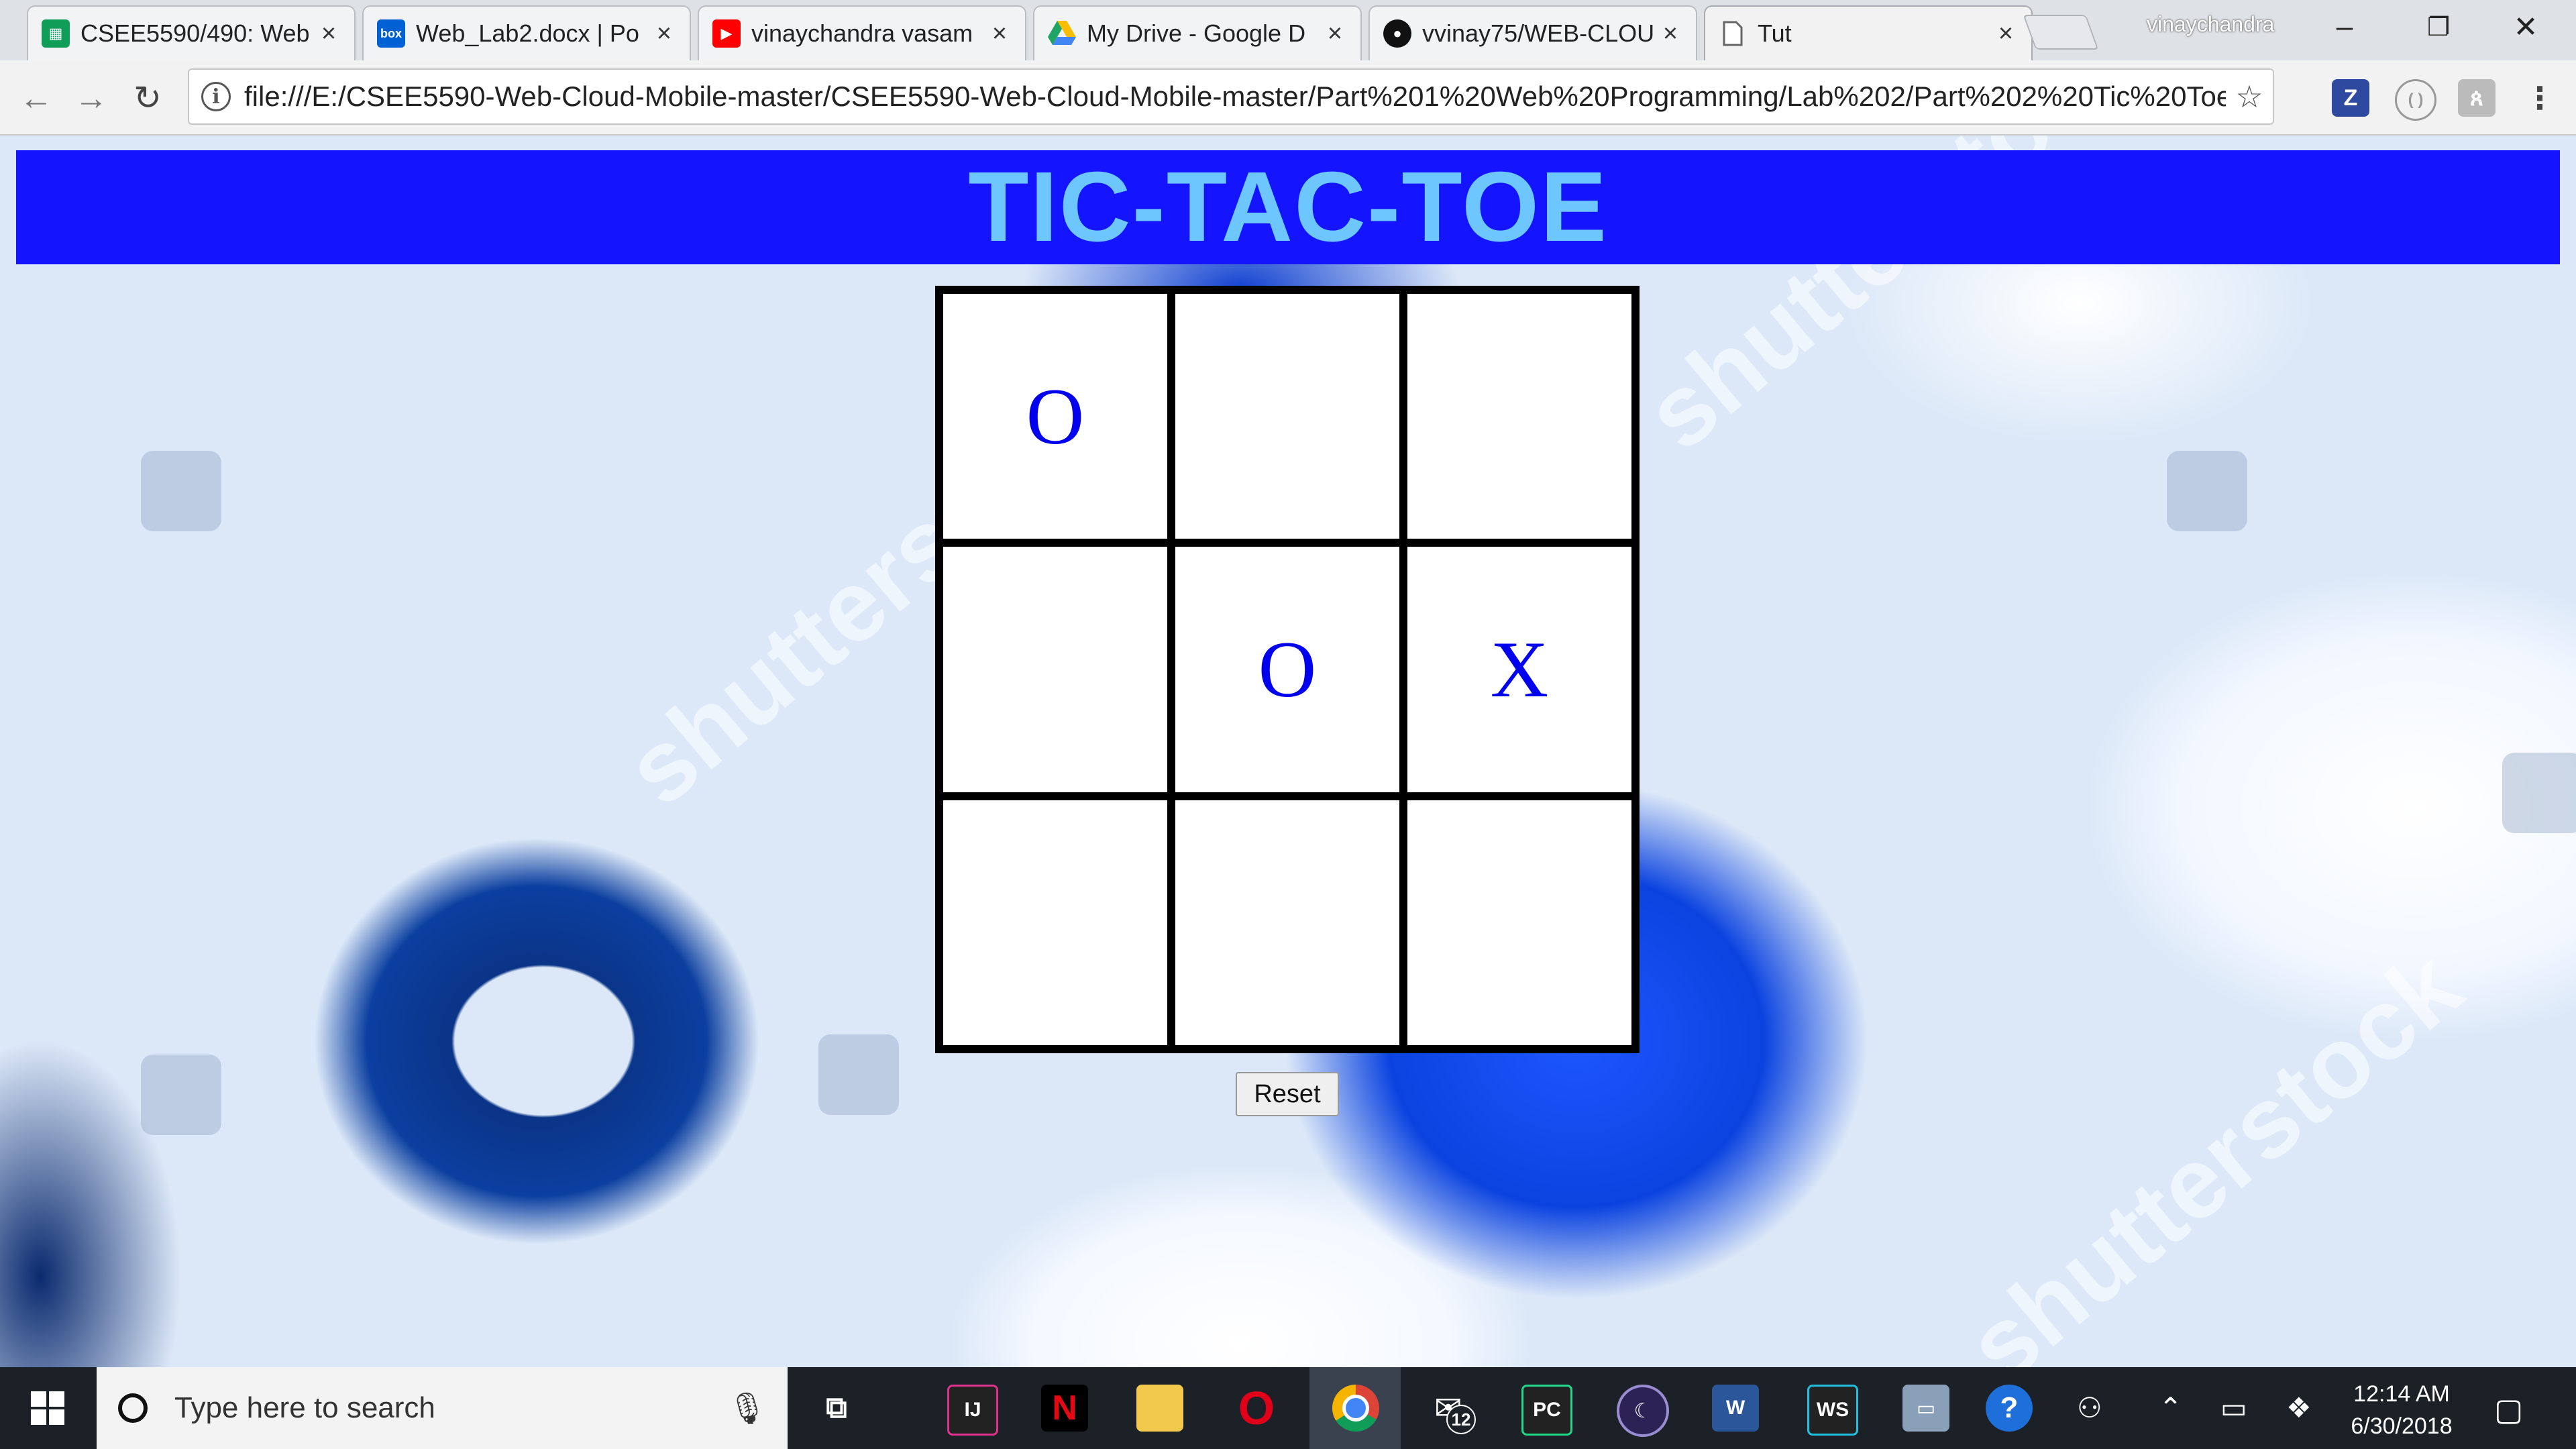  Describe the element at coordinates (1733, 33) in the screenshot. I see `page-icon` at that location.